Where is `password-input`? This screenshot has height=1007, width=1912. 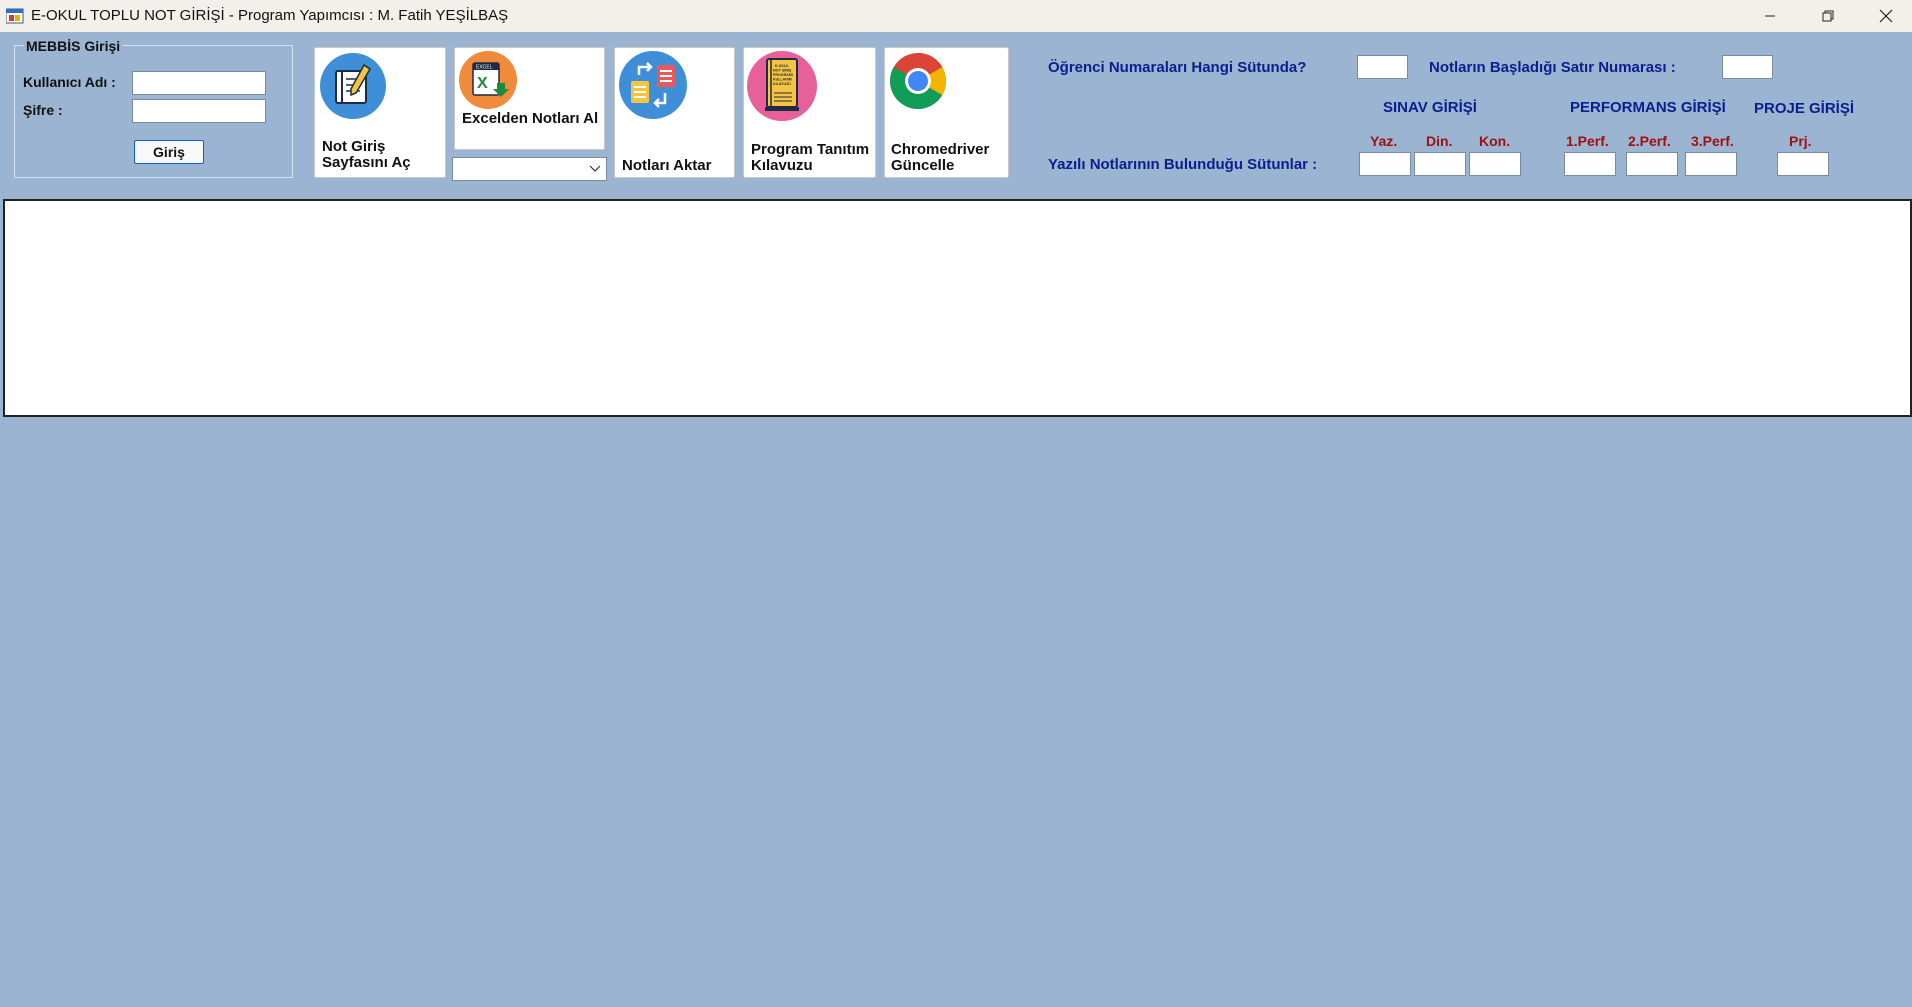 password-input is located at coordinates (199, 111).